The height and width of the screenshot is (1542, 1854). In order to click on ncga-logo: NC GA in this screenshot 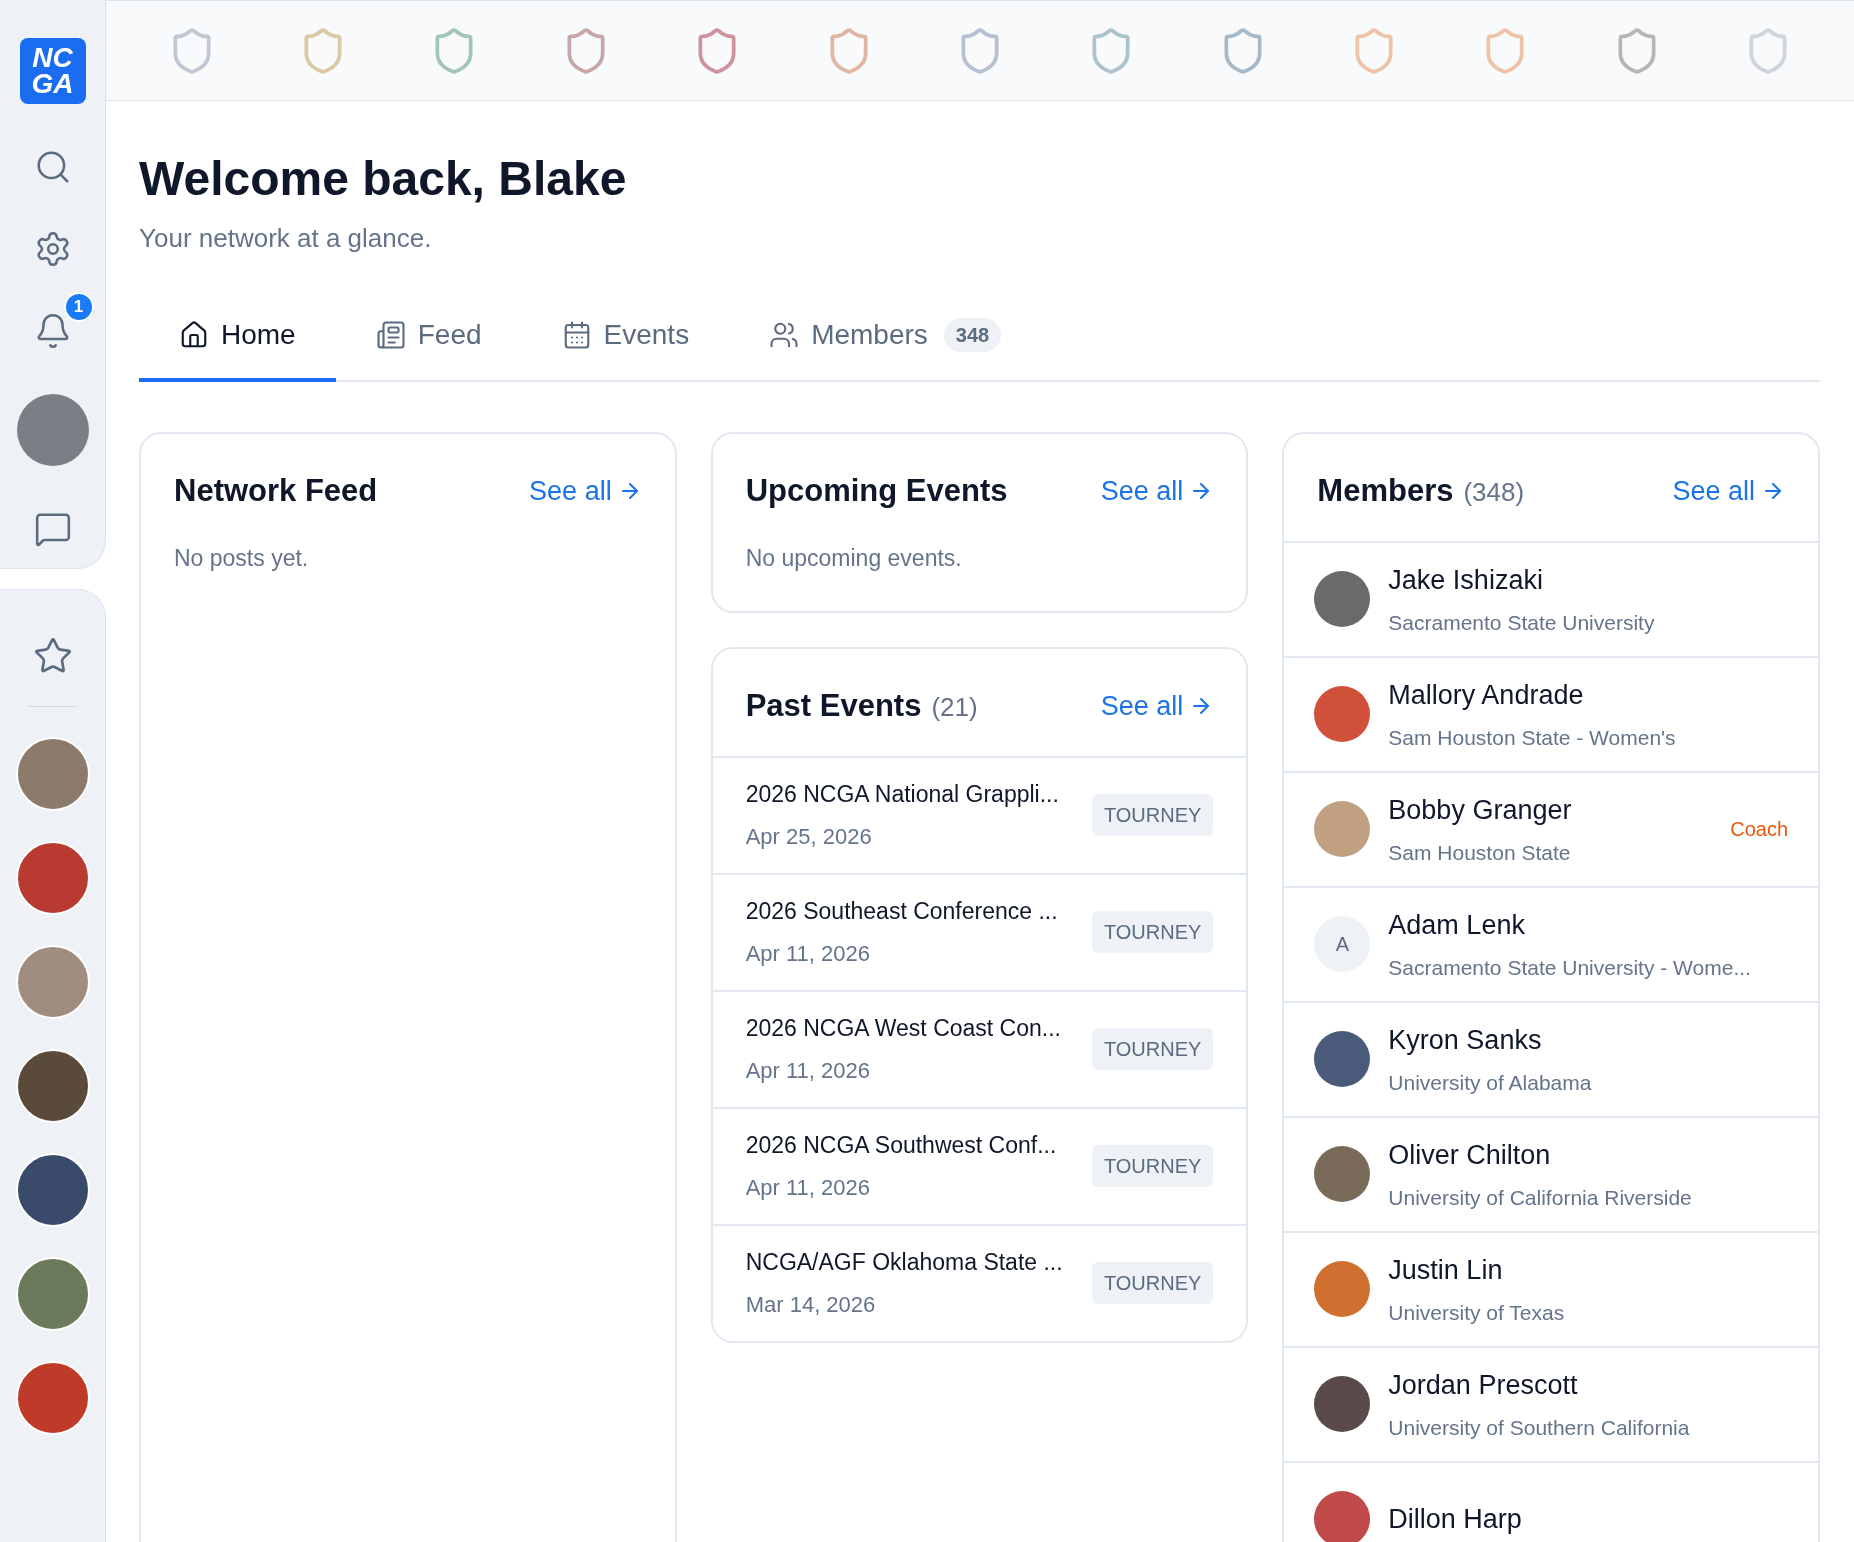, I will do `click(52, 71)`.